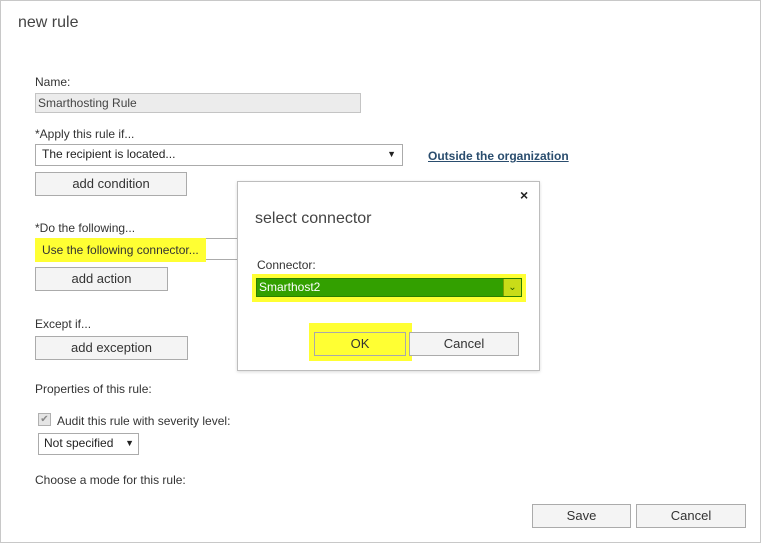 The image size is (763, 545). I want to click on severity-select-value: Not specified, so click(79, 443).